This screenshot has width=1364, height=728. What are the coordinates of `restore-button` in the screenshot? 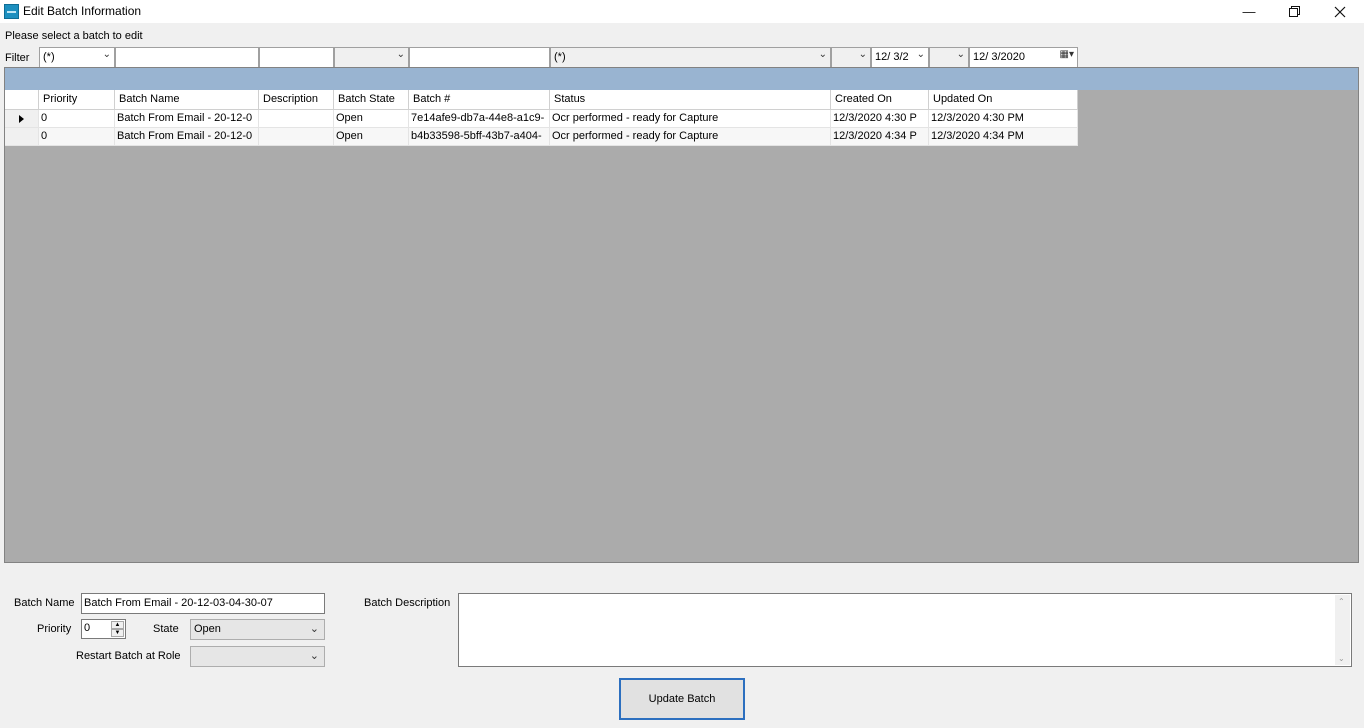 It's located at (1294, 11).